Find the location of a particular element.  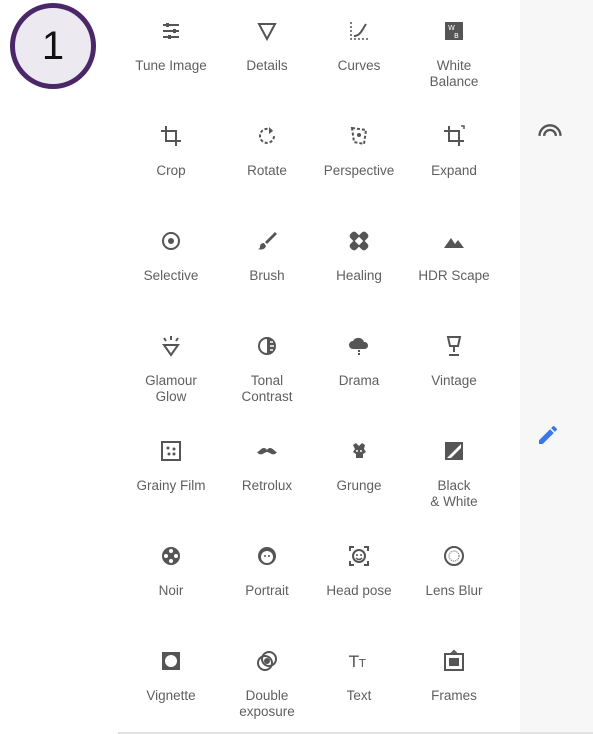

tool-crop: Crop is located at coordinates (171, 146).